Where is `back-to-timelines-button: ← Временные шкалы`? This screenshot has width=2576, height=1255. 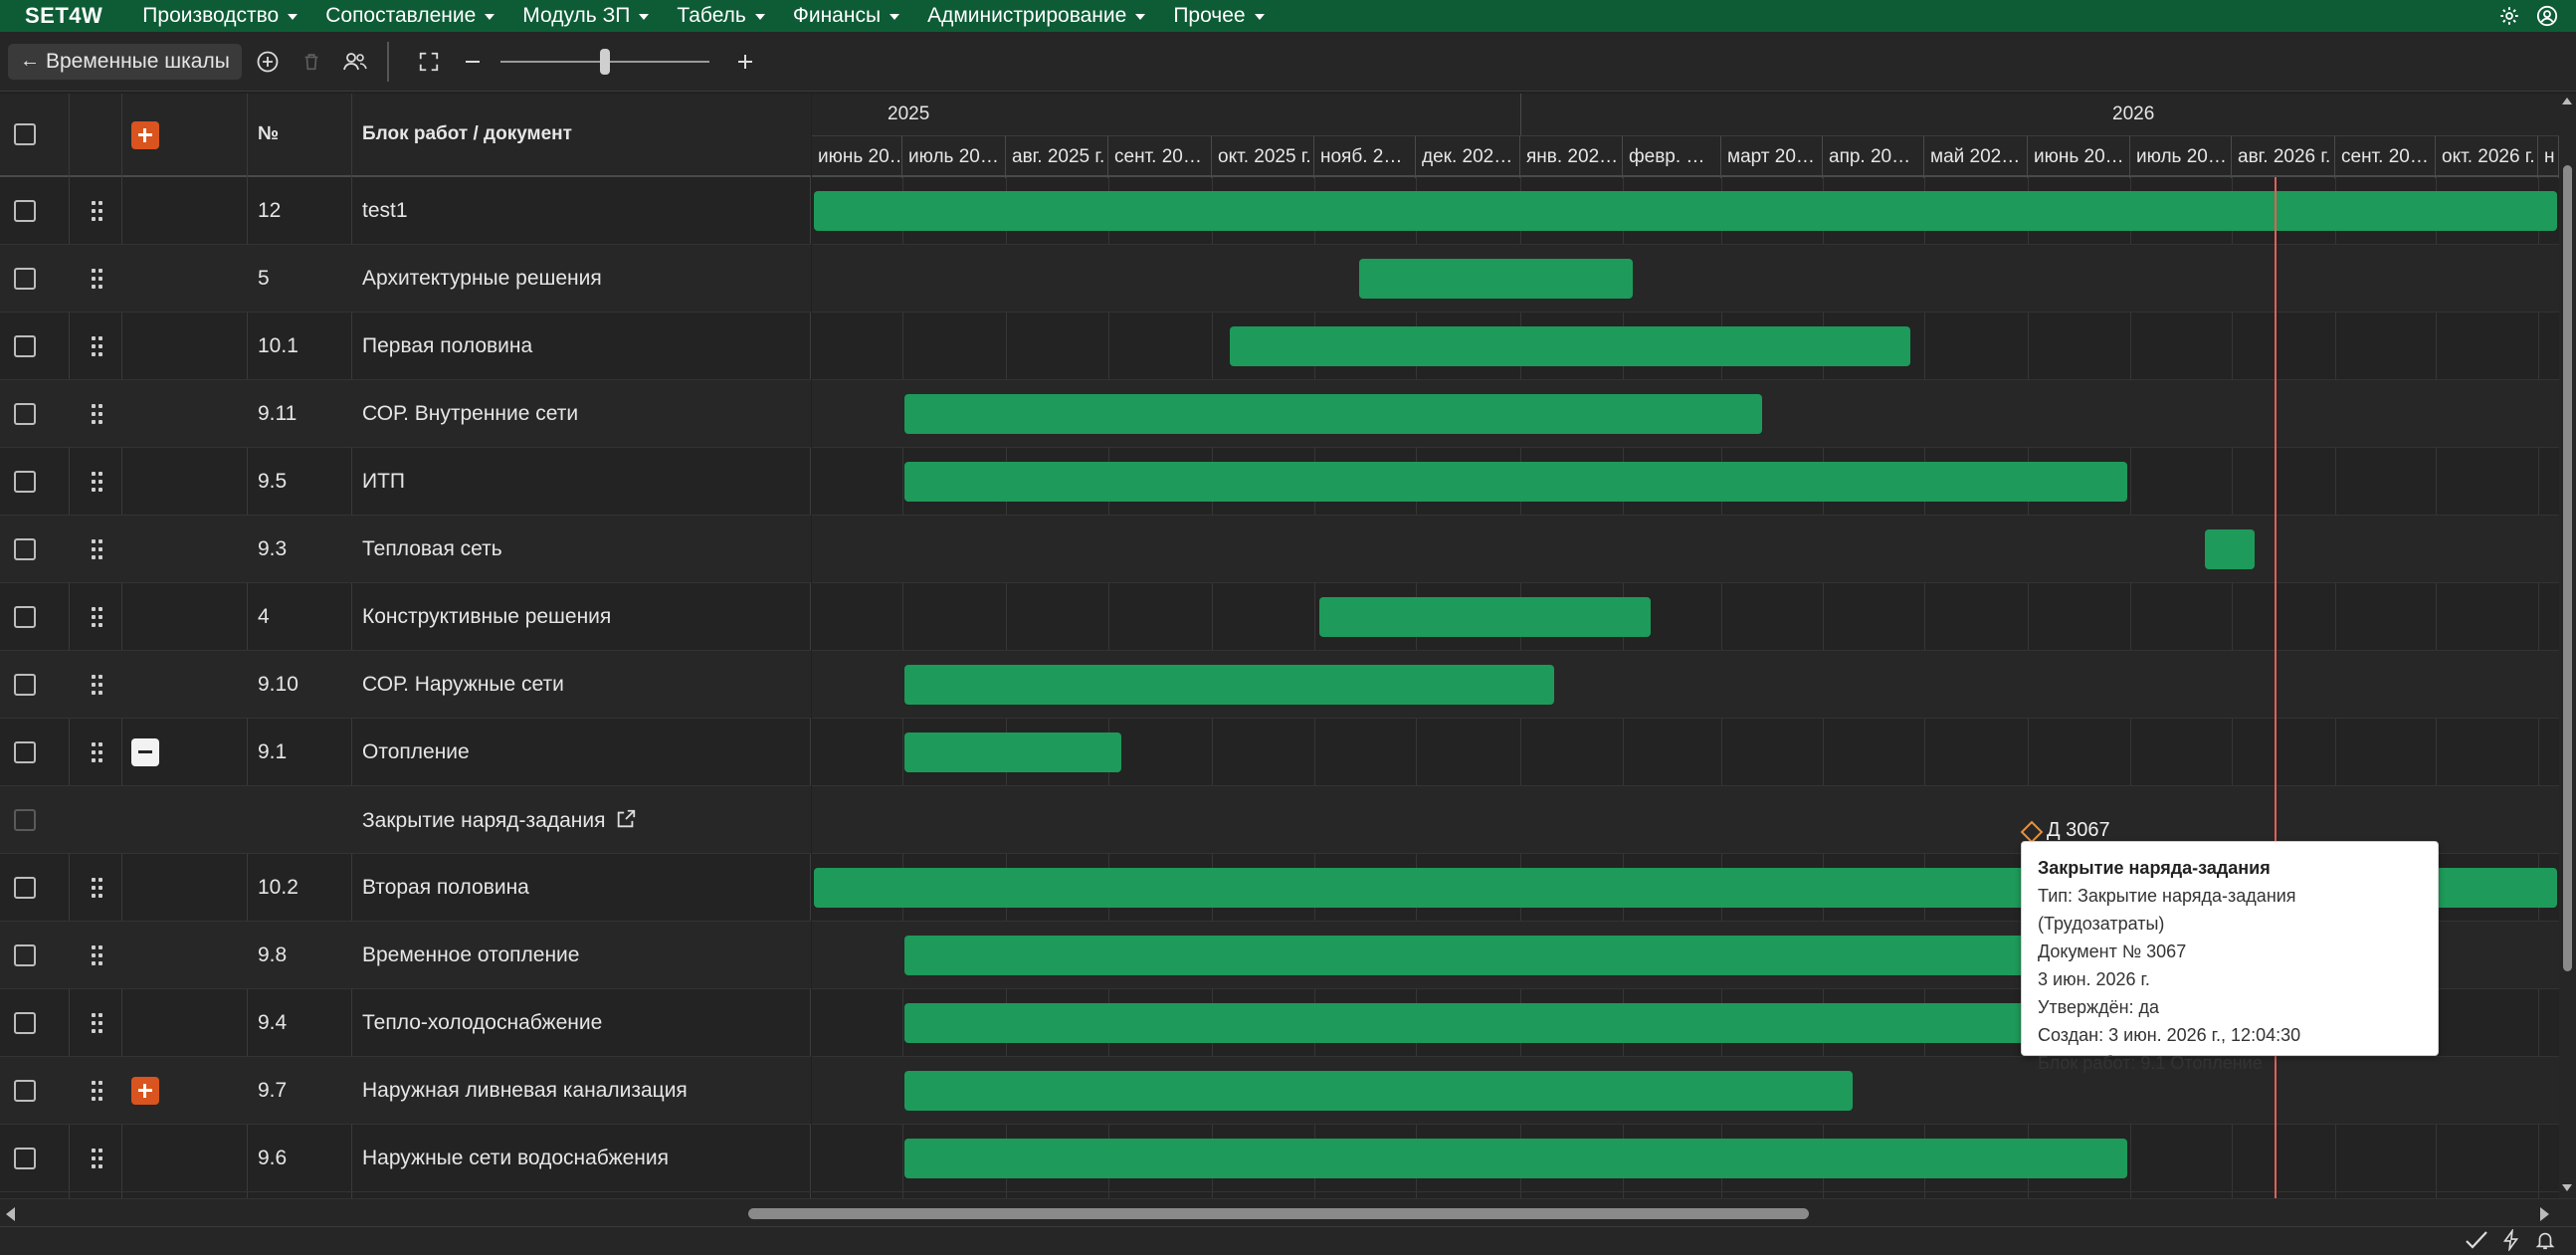 back-to-timelines-button: ← Временные шкалы is located at coordinates (125, 61).